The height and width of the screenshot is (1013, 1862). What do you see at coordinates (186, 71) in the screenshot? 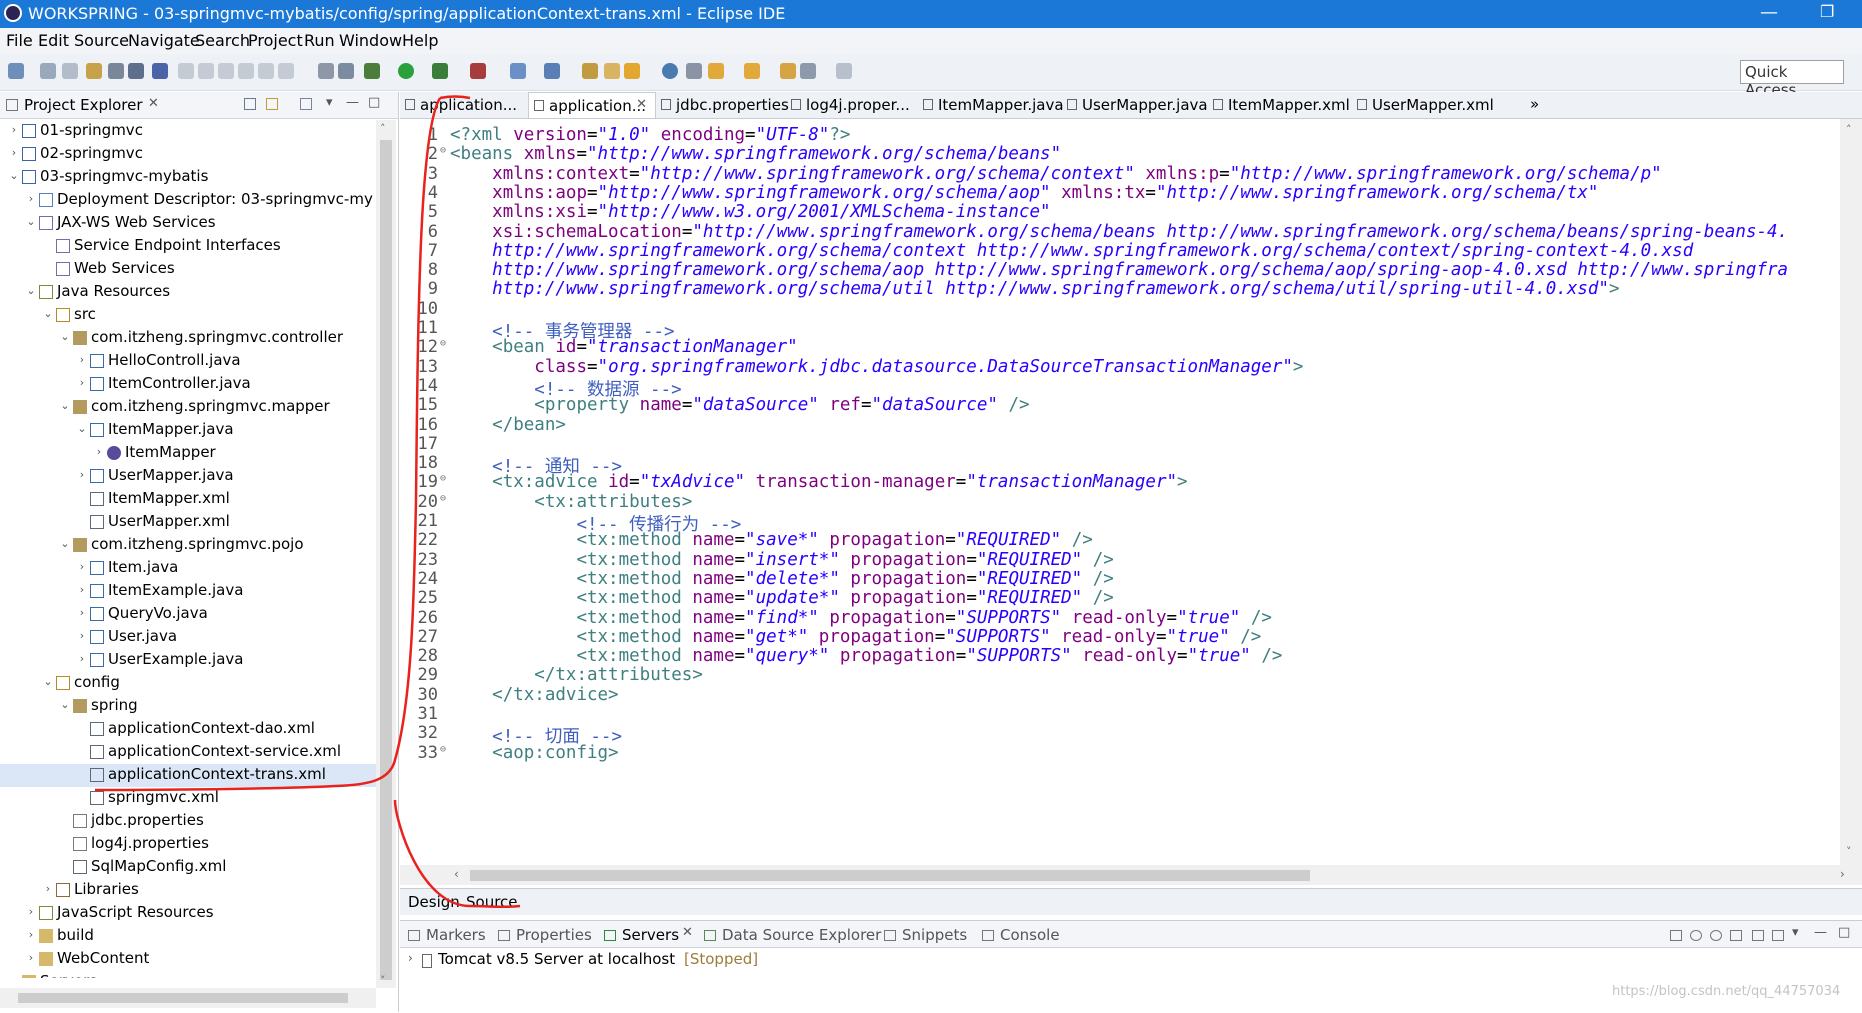
I see `resume-icon` at bounding box center [186, 71].